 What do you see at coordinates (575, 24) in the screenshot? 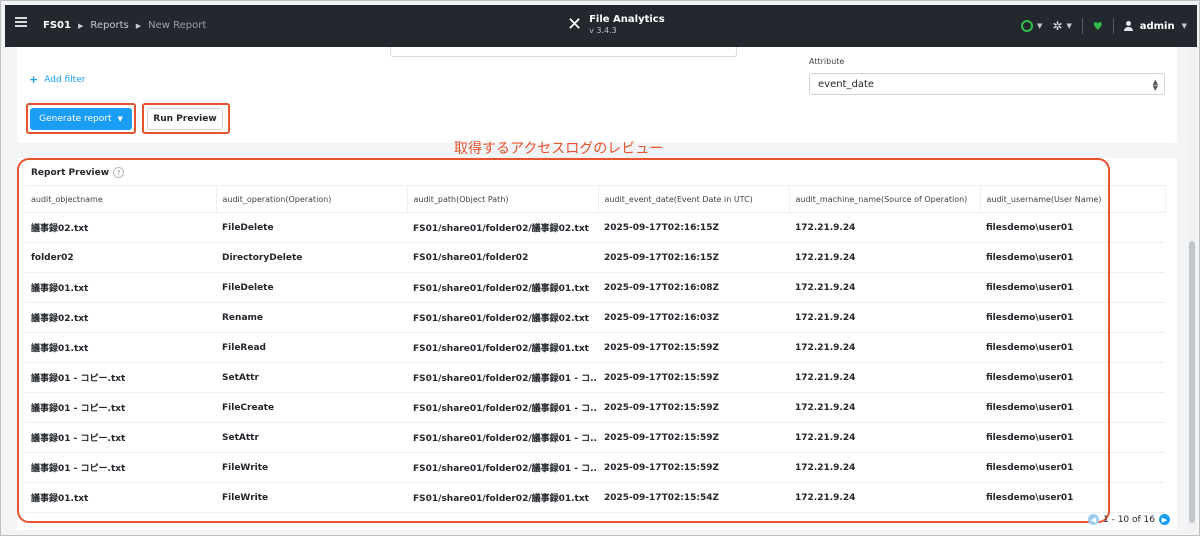
I see `app-logo-icon: ✕` at bounding box center [575, 24].